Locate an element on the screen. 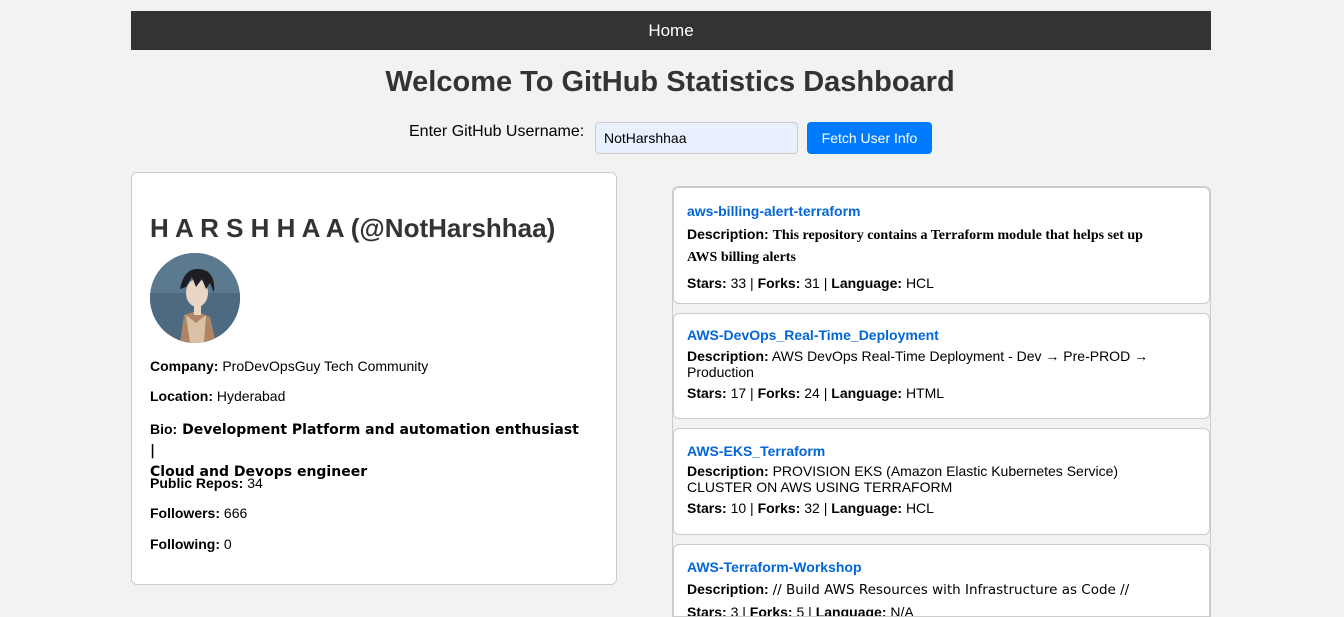  location-label: Location: is located at coordinates (181, 396).